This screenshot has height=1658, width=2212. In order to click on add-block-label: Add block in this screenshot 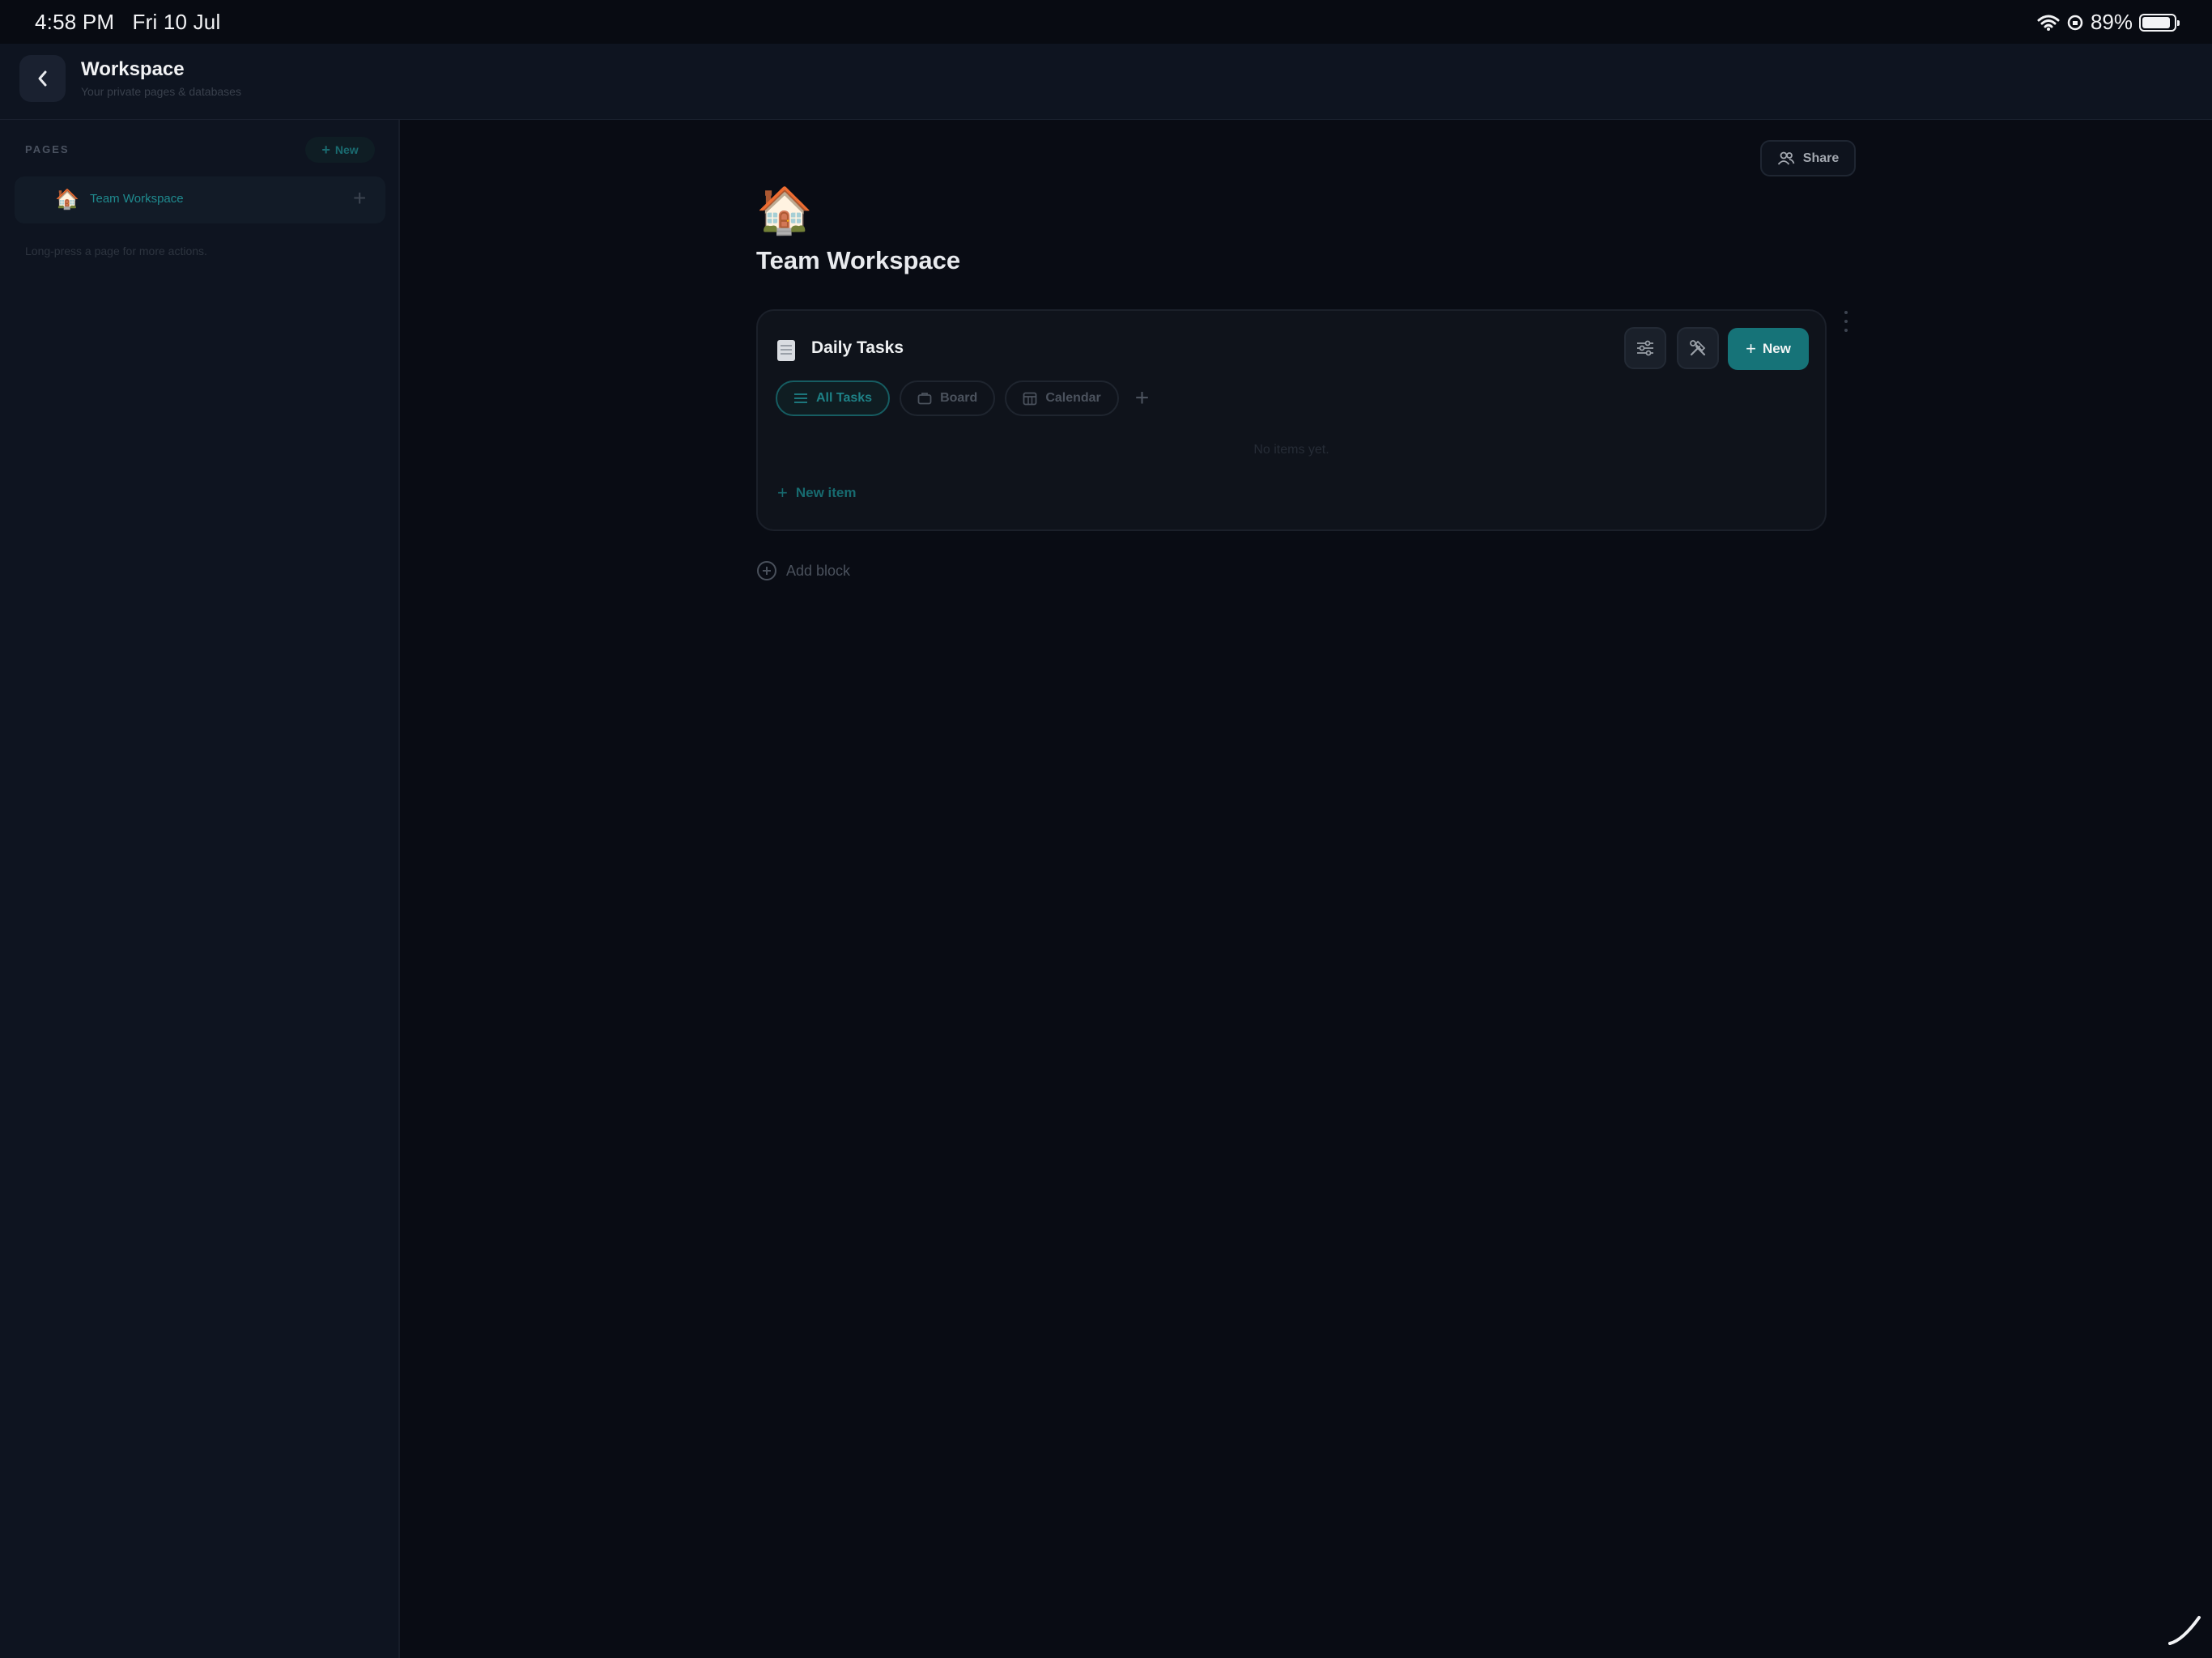, I will do `click(819, 570)`.